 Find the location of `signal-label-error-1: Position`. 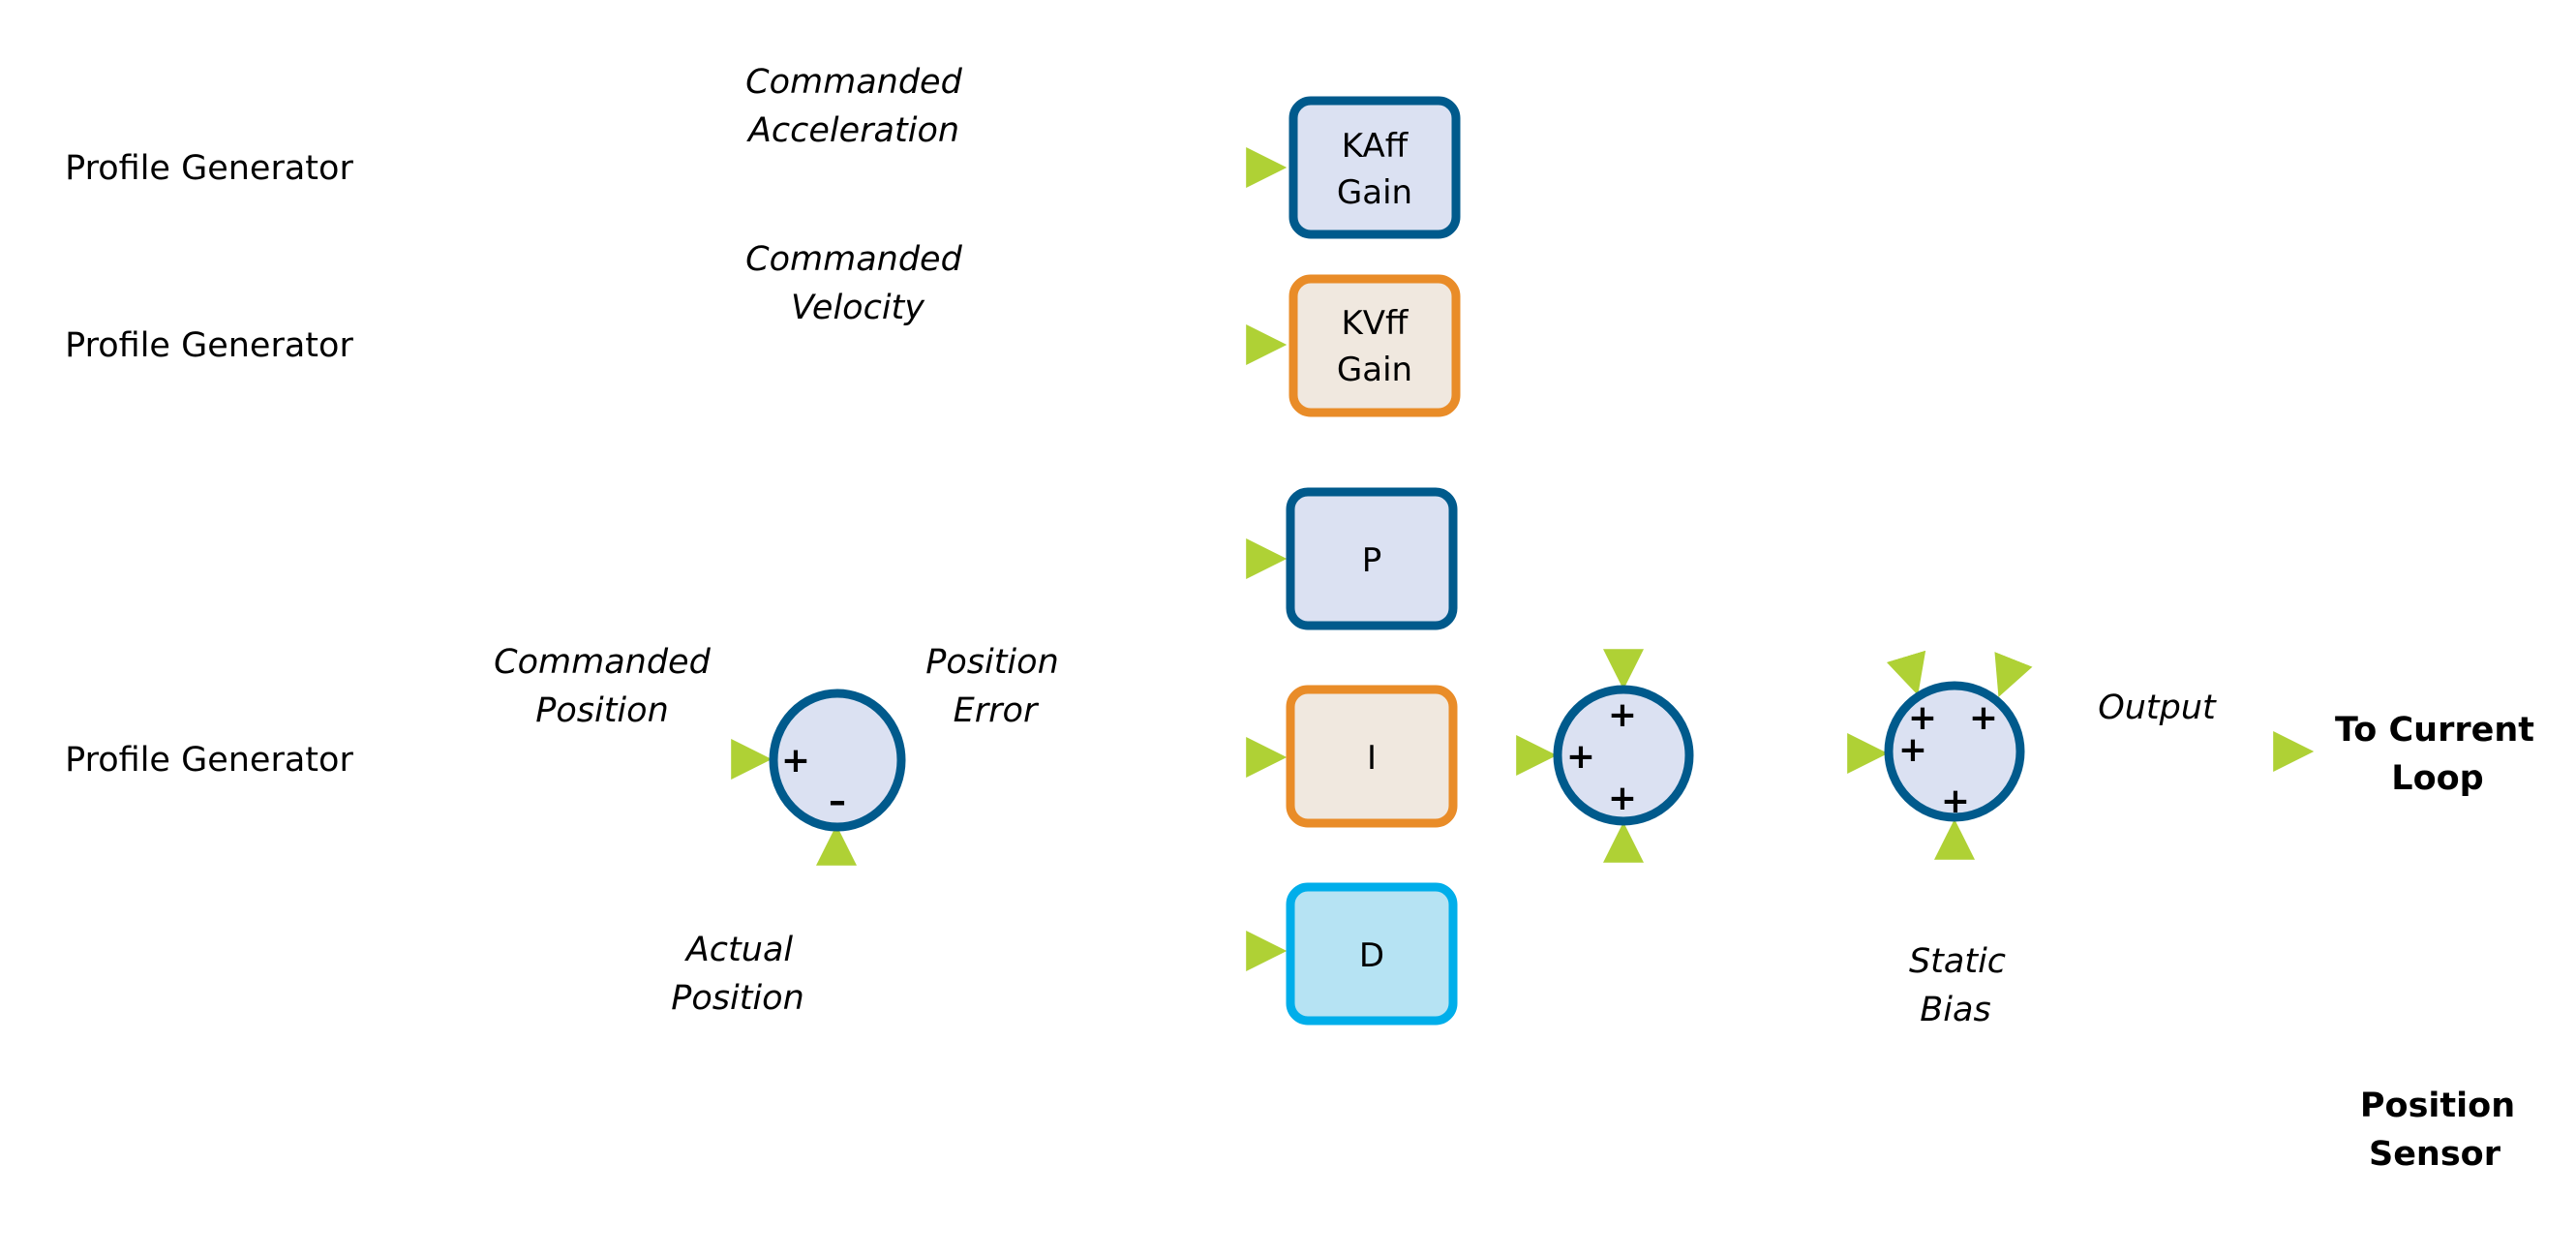

signal-label-error-1: Position is located at coordinates (992, 662).